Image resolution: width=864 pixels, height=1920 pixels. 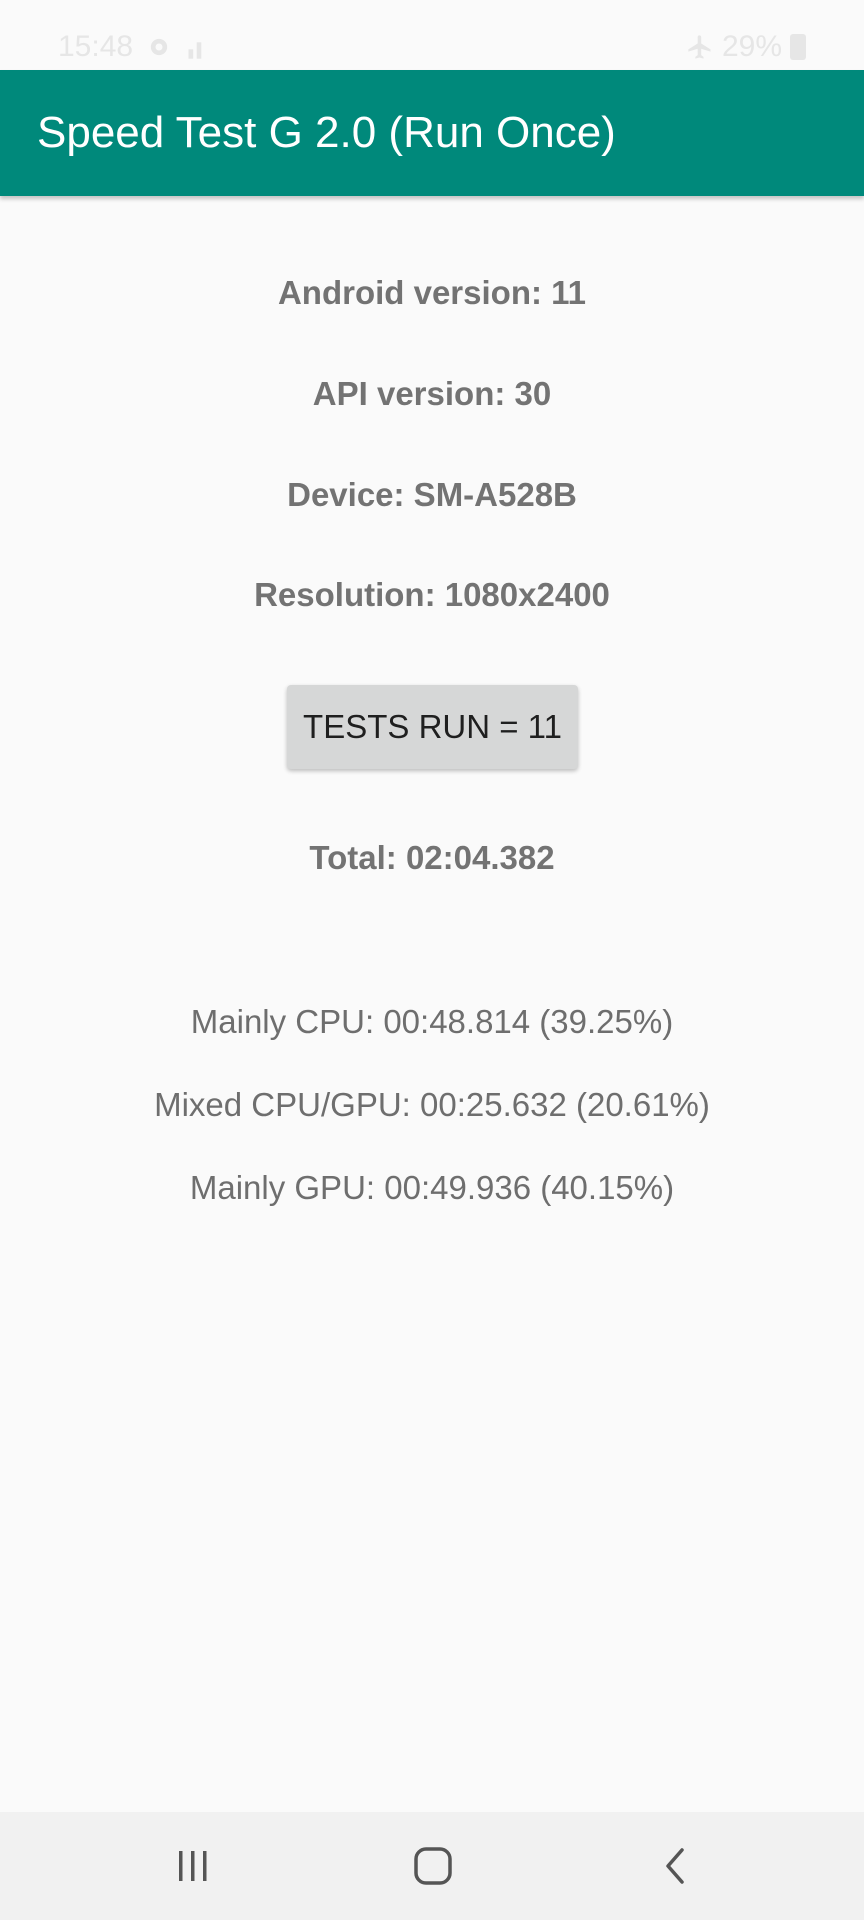 I want to click on status-bar: 15:48 29%, so click(x=432, y=35).